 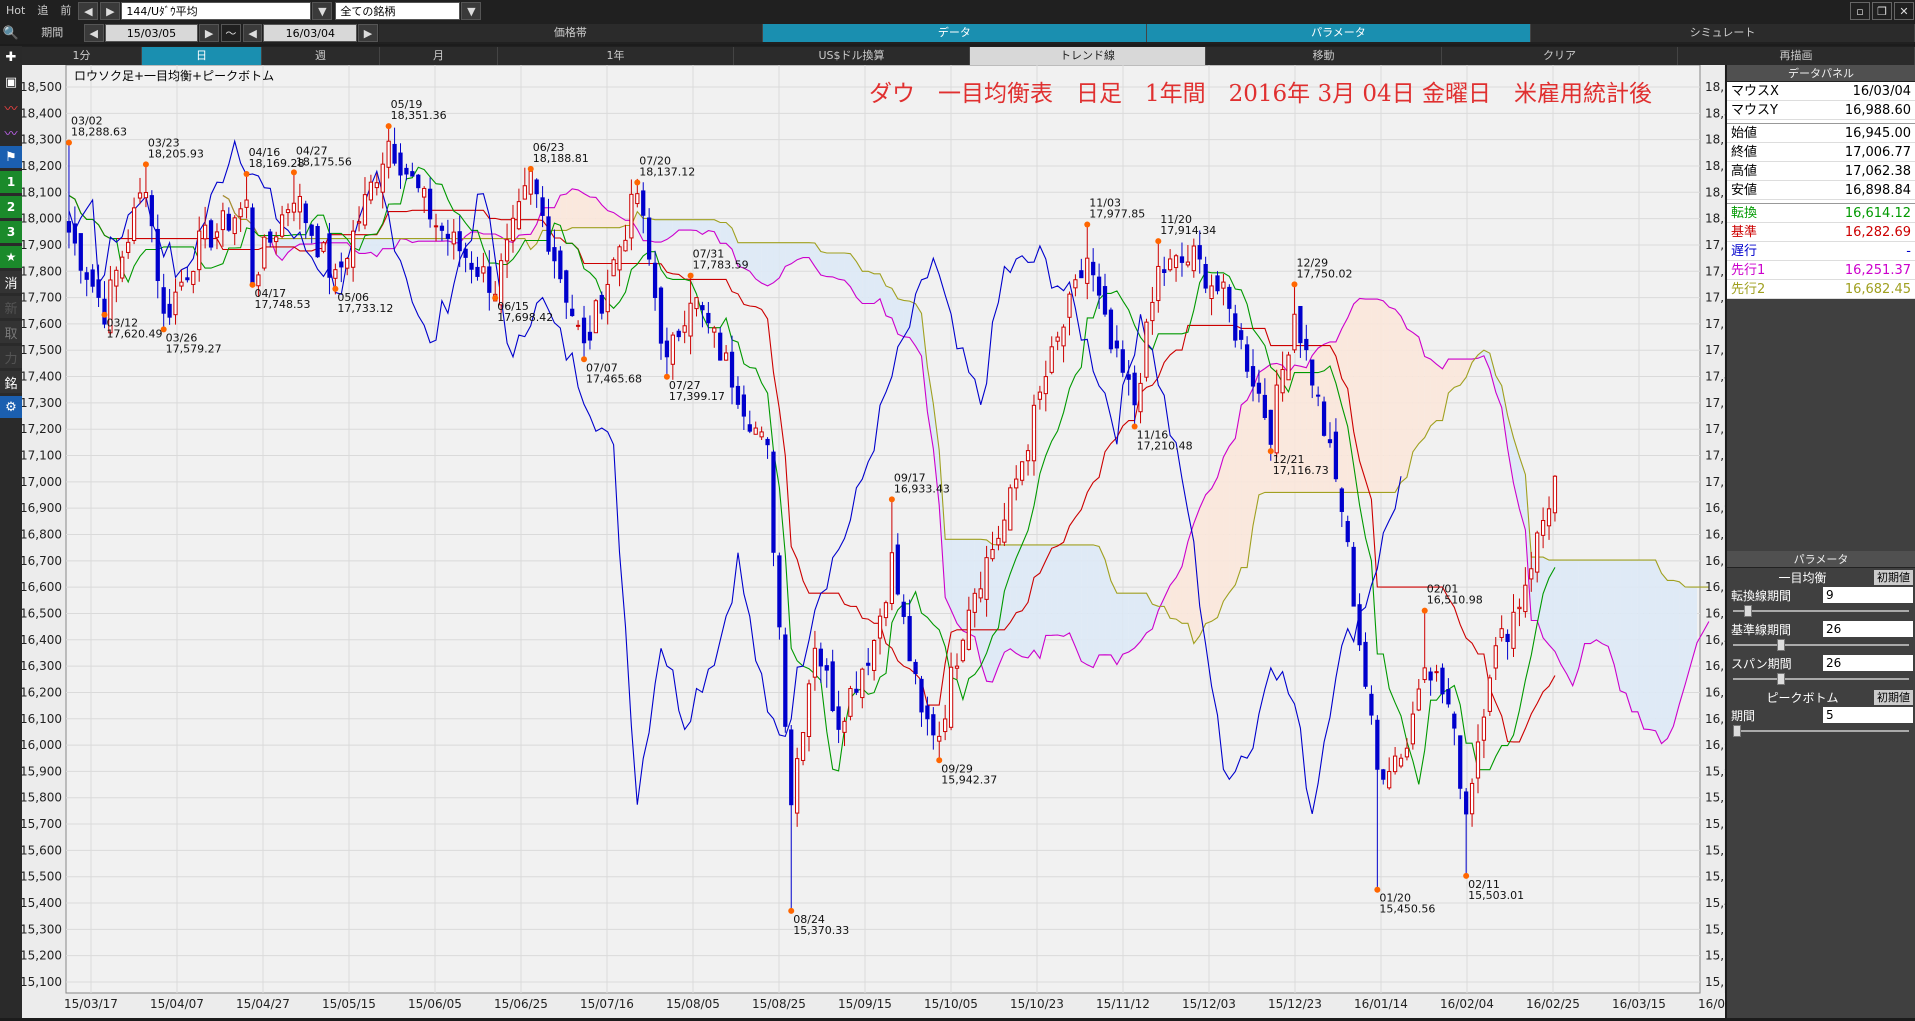 What do you see at coordinates (614, 378) in the screenshot?
I see `peak-value-label: 17,465.68` at bounding box center [614, 378].